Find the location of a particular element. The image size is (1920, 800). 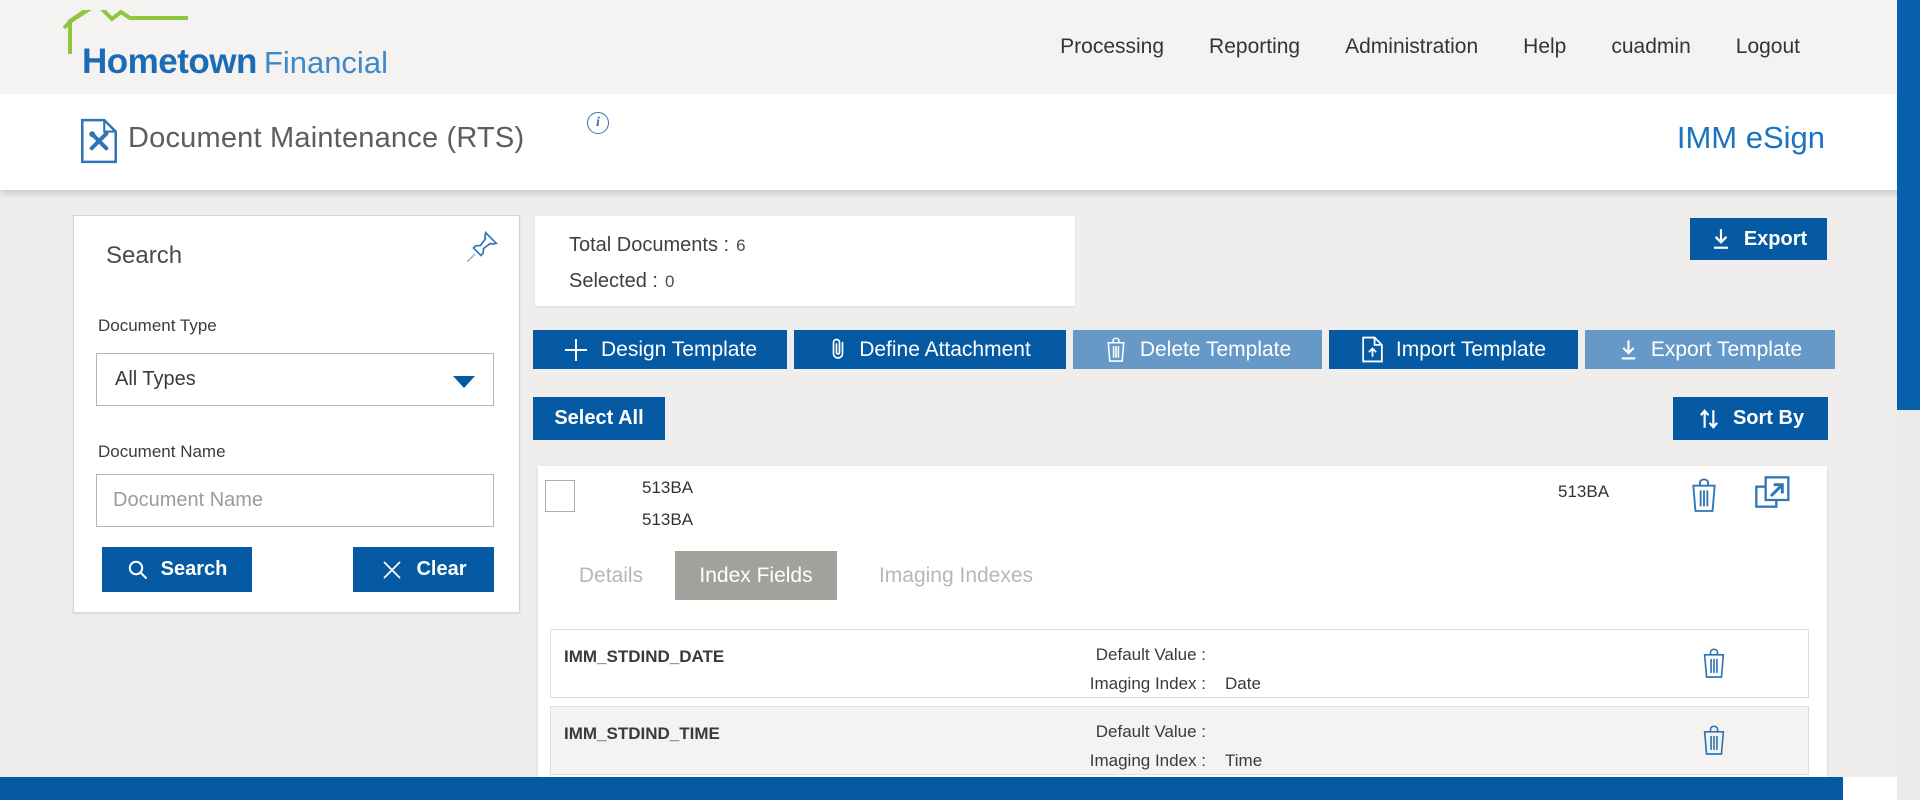

scrollbar is located at coordinates (1908, 400).